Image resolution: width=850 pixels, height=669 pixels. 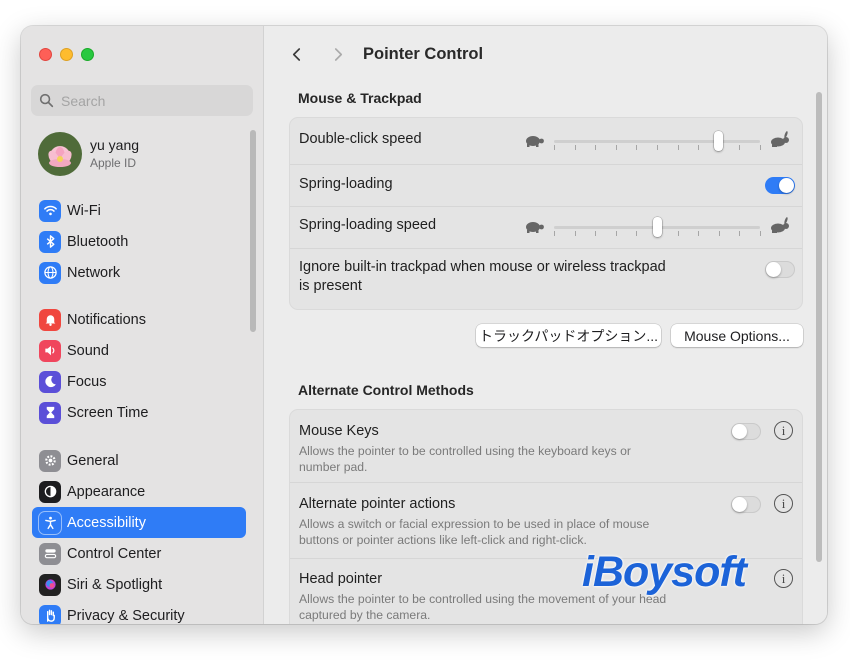 I want to click on page-title: Pointer Control, so click(x=423, y=53).